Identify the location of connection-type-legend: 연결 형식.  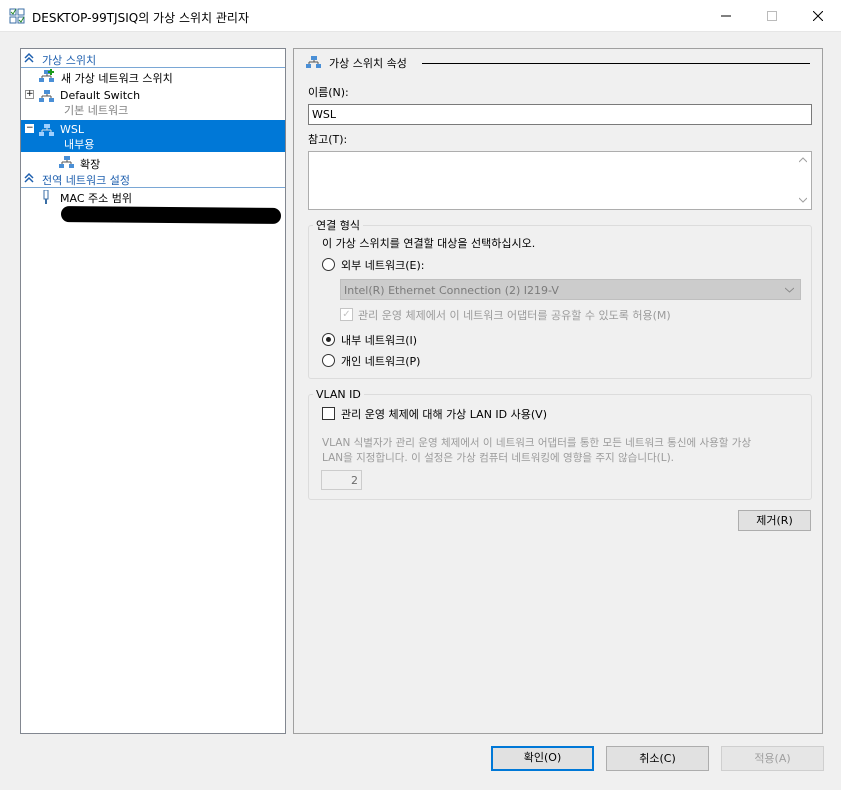
(338, 225).